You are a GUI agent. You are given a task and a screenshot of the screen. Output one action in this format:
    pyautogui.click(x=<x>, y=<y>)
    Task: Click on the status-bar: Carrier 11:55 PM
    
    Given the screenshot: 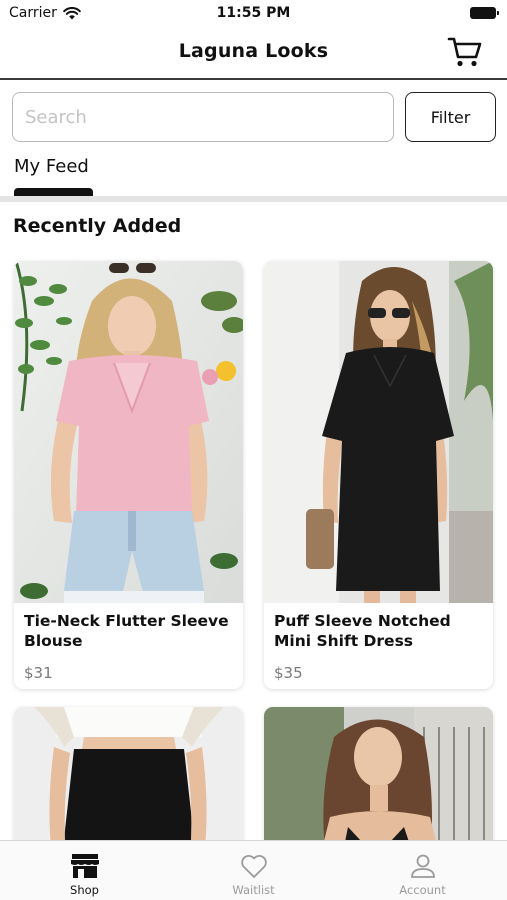 What is the action you would take?
    pyautogui.click(x=253, y=13)
    